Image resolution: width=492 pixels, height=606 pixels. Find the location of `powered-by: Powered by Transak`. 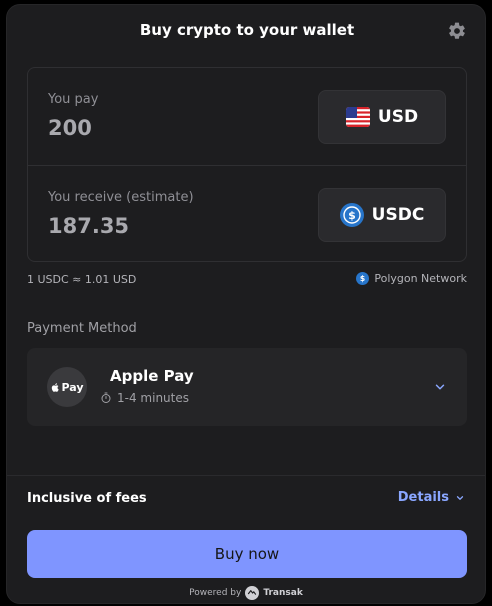

powered-by: Powered by Transak is located at coordinates (246, 593).